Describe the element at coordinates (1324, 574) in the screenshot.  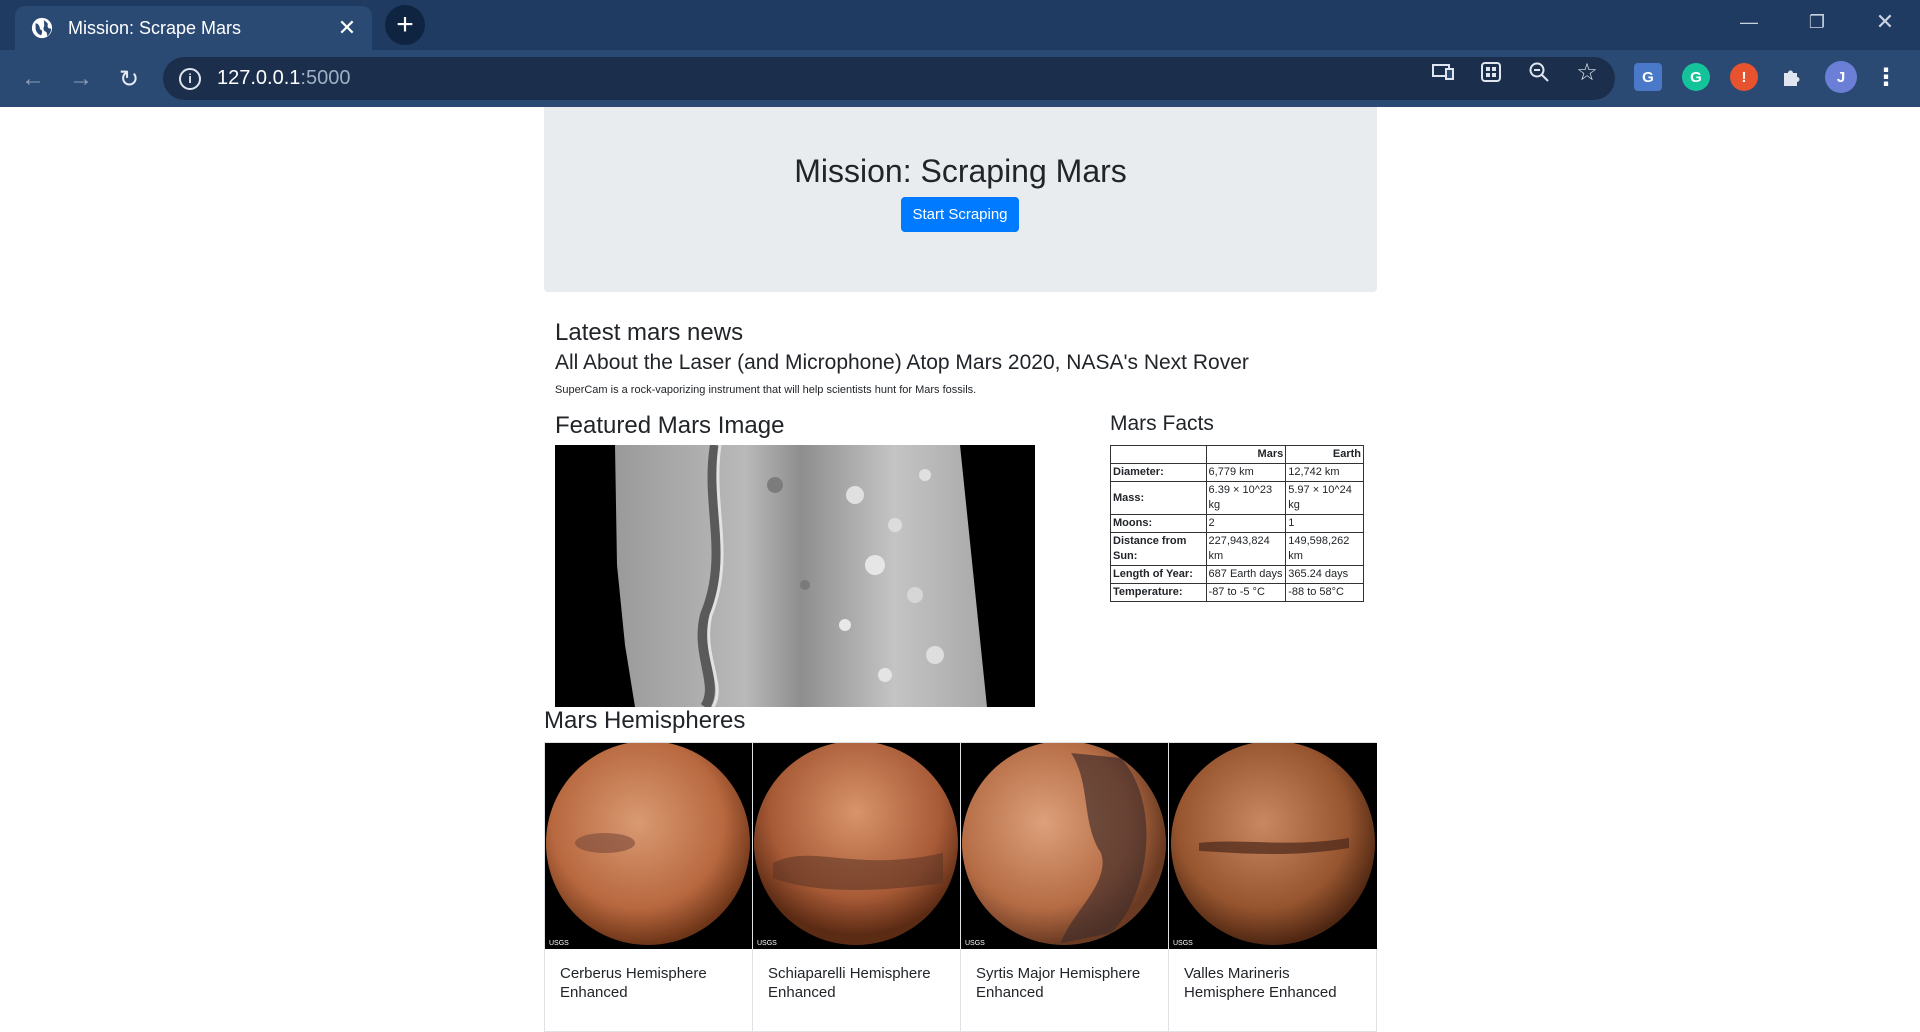
I see `earth-value: 365.24 days` at that location.